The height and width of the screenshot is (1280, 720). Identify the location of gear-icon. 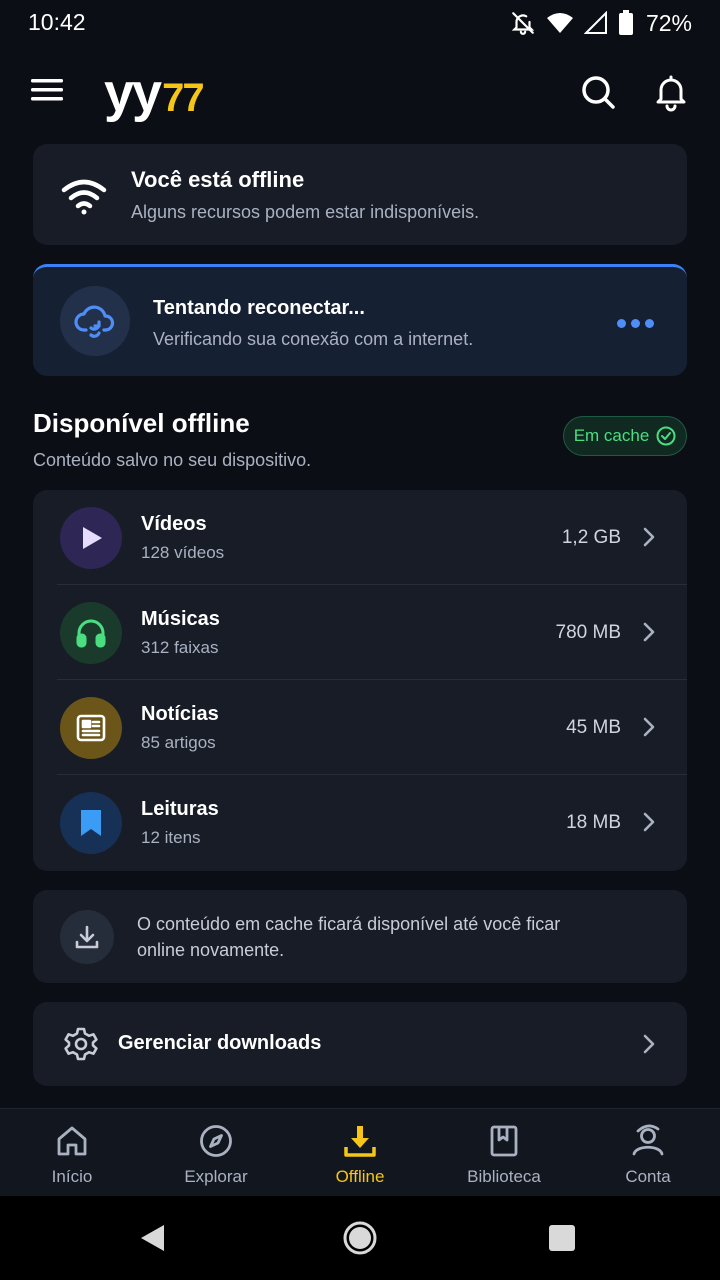
(81, 1044).